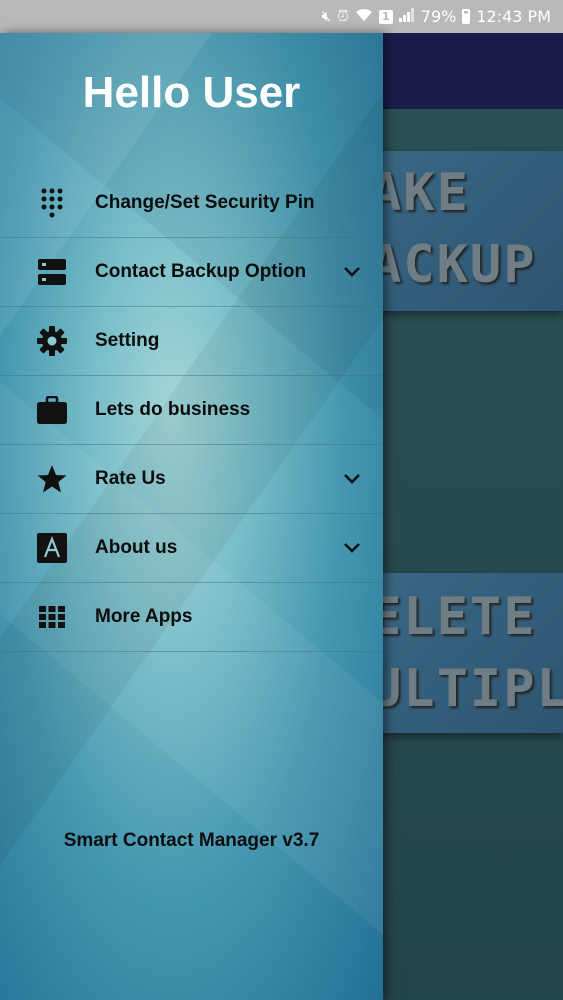  I want to click on clock: 12:43 PM, so click(513, 16).